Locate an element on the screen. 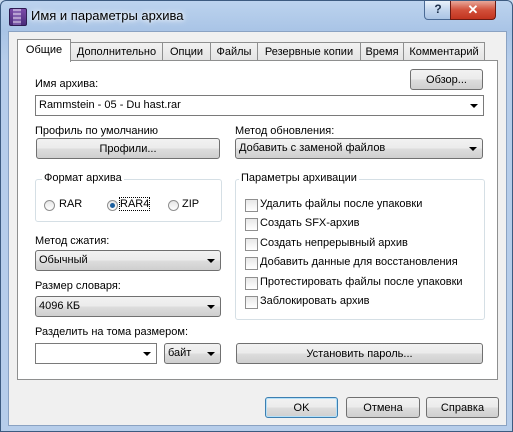  checkbox-lock-archive is located at coordinates (251, 302).